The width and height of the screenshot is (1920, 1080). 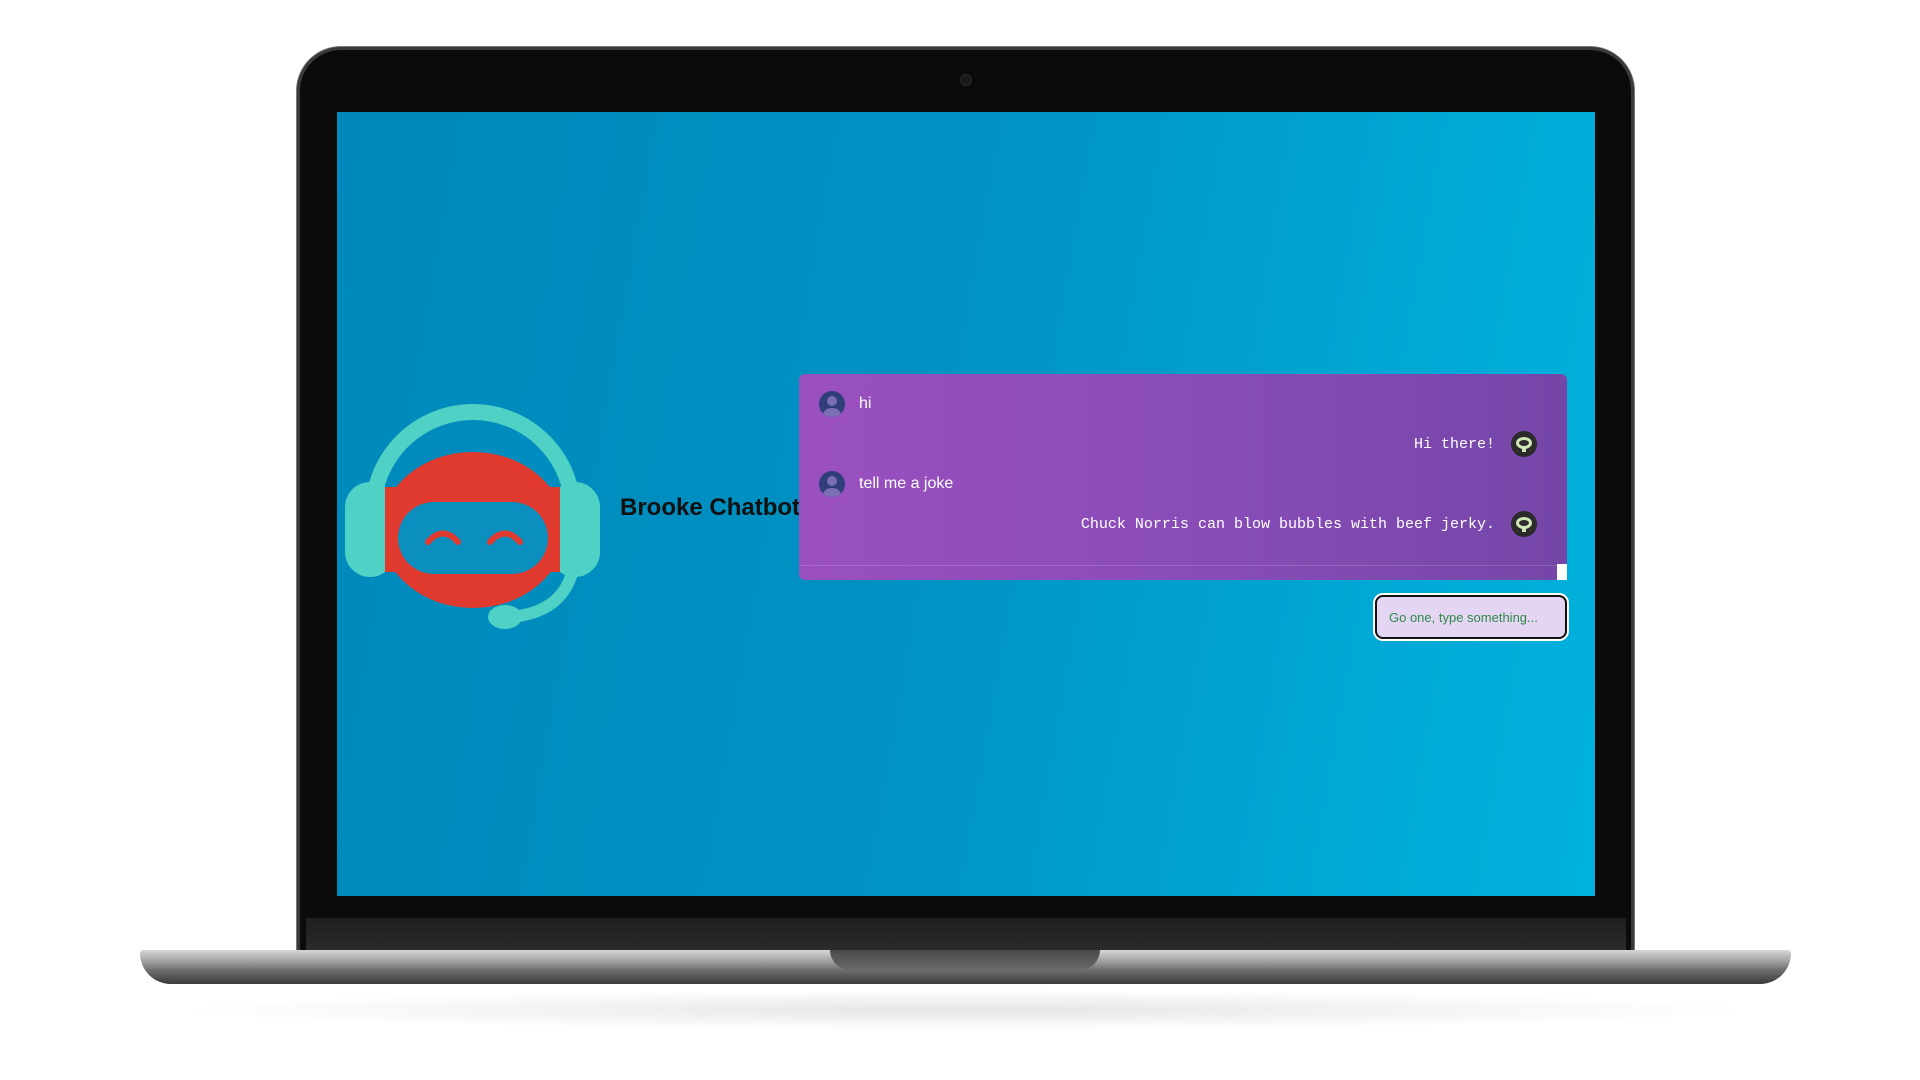 I want to click on app-title: Brooke Chatbot, so click(x=710, y=507).